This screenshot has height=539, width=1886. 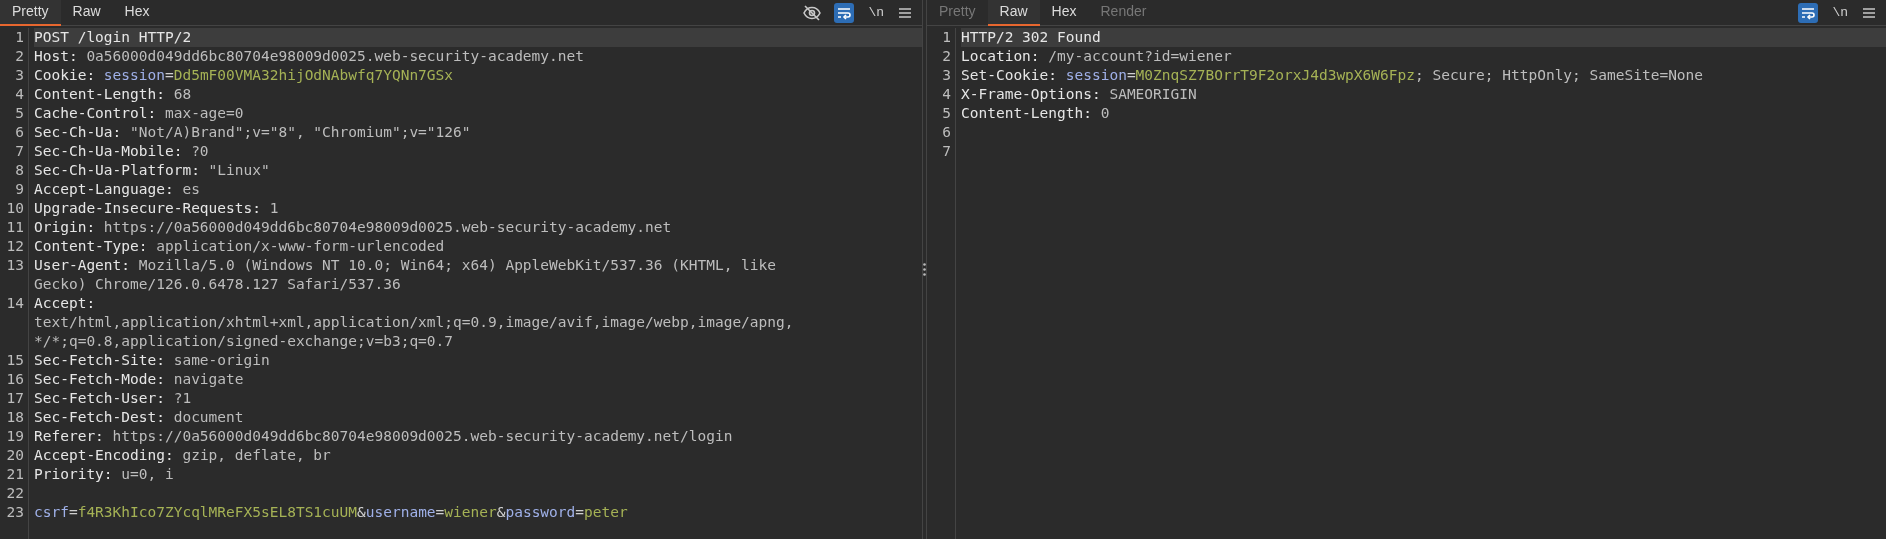 What do you see at coordinates (182, 398) in the screenshot?
I see `header-value: ?1` at bounding box center [182, 398].